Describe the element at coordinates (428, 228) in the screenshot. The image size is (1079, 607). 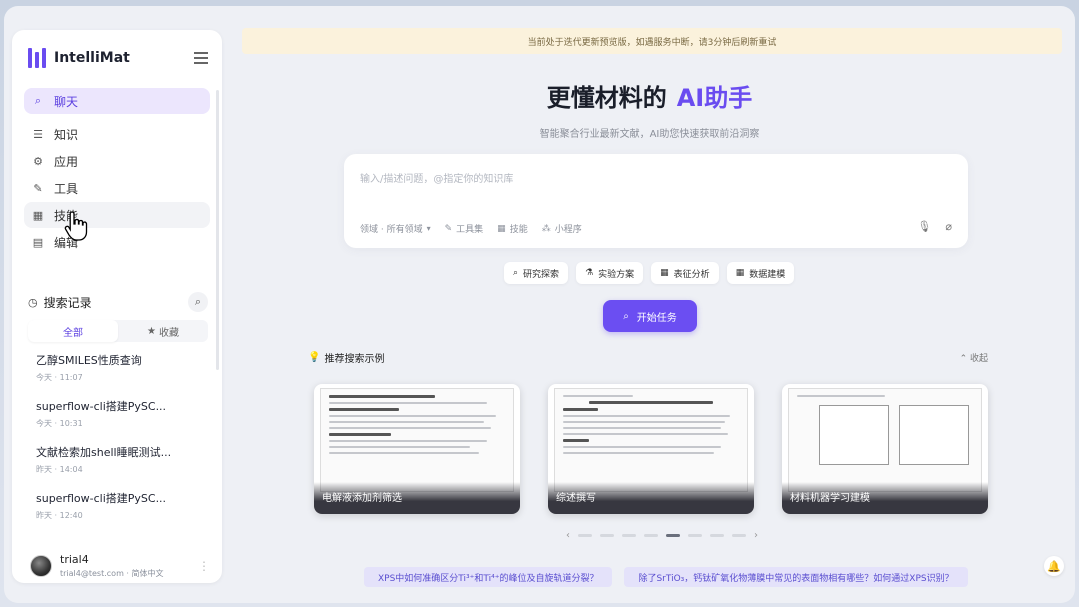
I see `chevron-down-icon: ▾` at that location.